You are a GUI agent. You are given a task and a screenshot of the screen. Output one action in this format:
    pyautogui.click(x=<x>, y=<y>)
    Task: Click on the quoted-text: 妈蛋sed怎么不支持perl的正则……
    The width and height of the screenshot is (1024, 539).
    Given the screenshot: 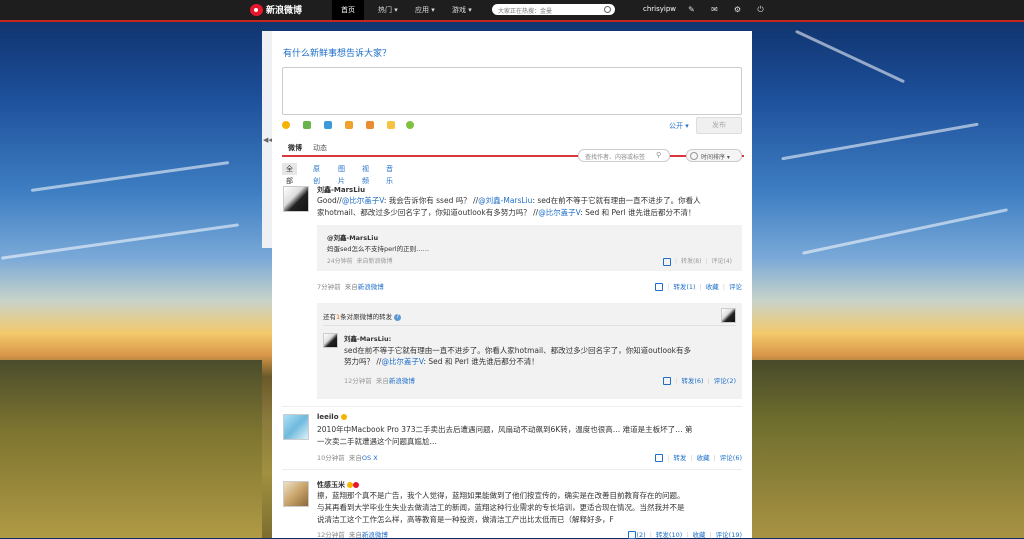 What is the action you would take?
    pyautogui.click(x=378, y=249)
    